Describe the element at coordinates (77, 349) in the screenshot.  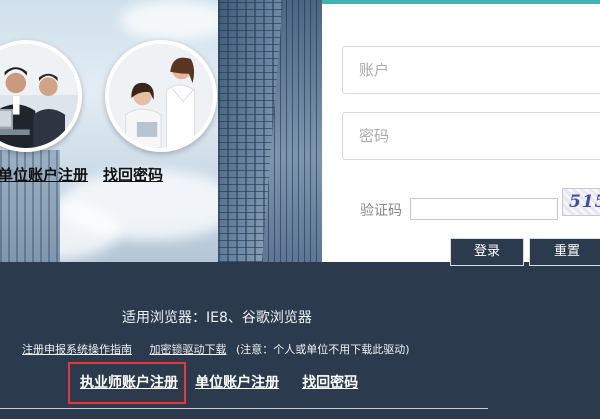
I see `operation-guide-link: 注册申报系统操作指南` at that location.